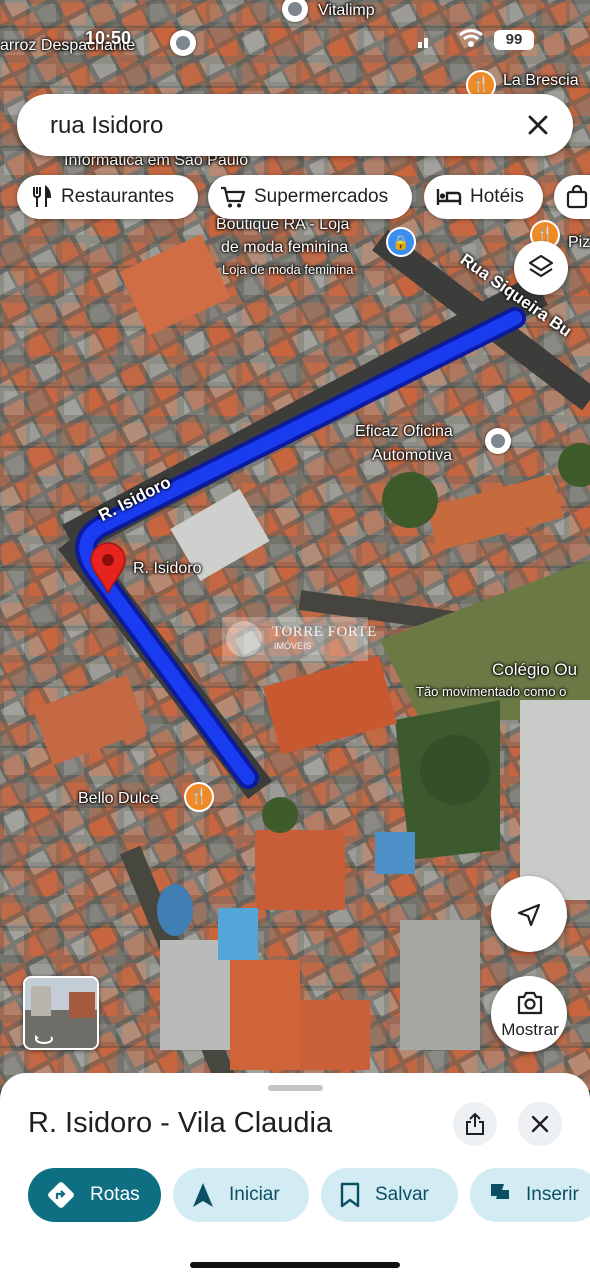 Image resolution: width=590 pixels, height=1280 pixels. What do you see at coordinates (293, 646) in the screenshot?
I see `watermark-subtitle: IMÓVEIS` at bounding box center [293, 646].